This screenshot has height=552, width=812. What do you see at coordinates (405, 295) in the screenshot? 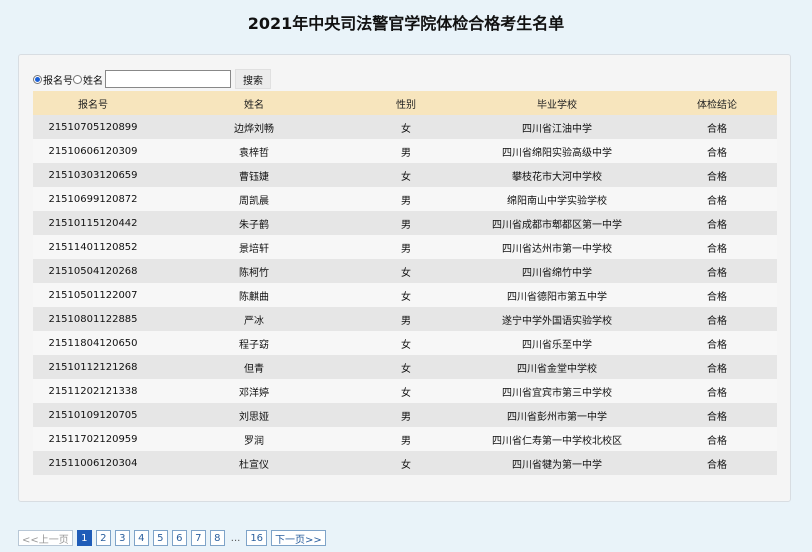
I see `table-row: 21510501122007 陈麒曲女四川省德阳市第五中学 合格` at bounding box center [405, 295].